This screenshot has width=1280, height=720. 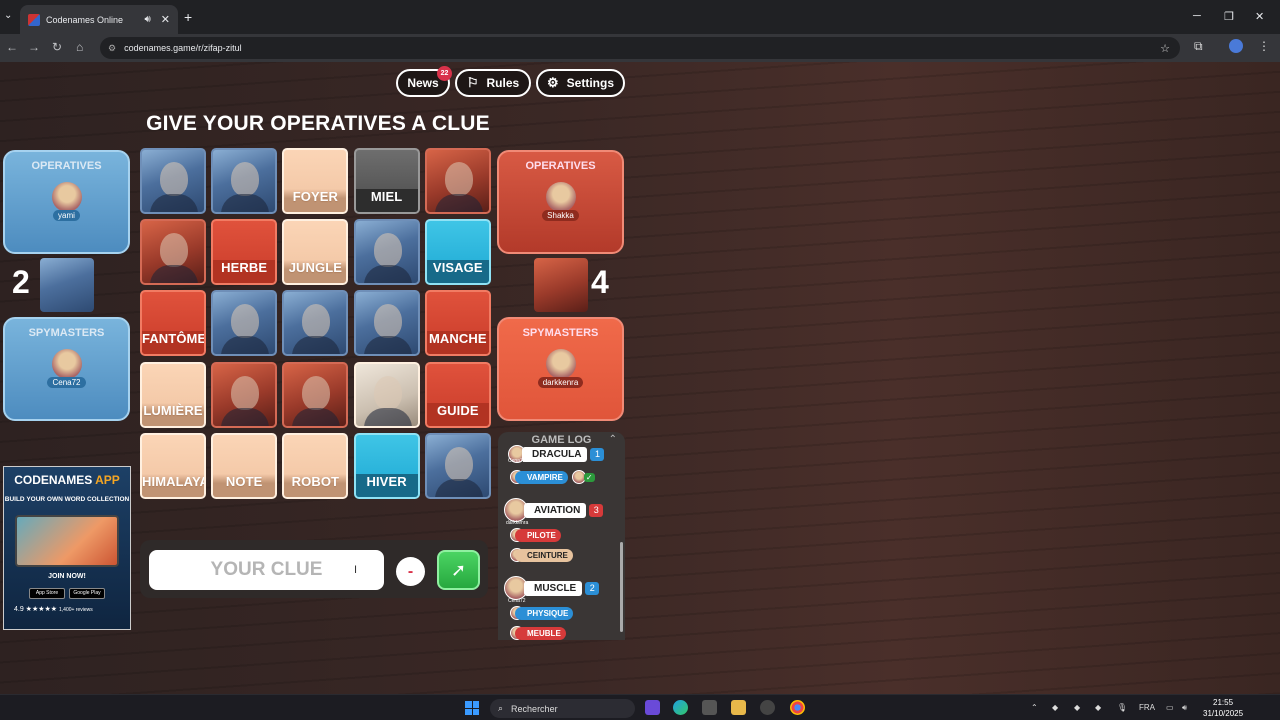 I want to click on game-log-scrollbar, so click(x=621, y=587).